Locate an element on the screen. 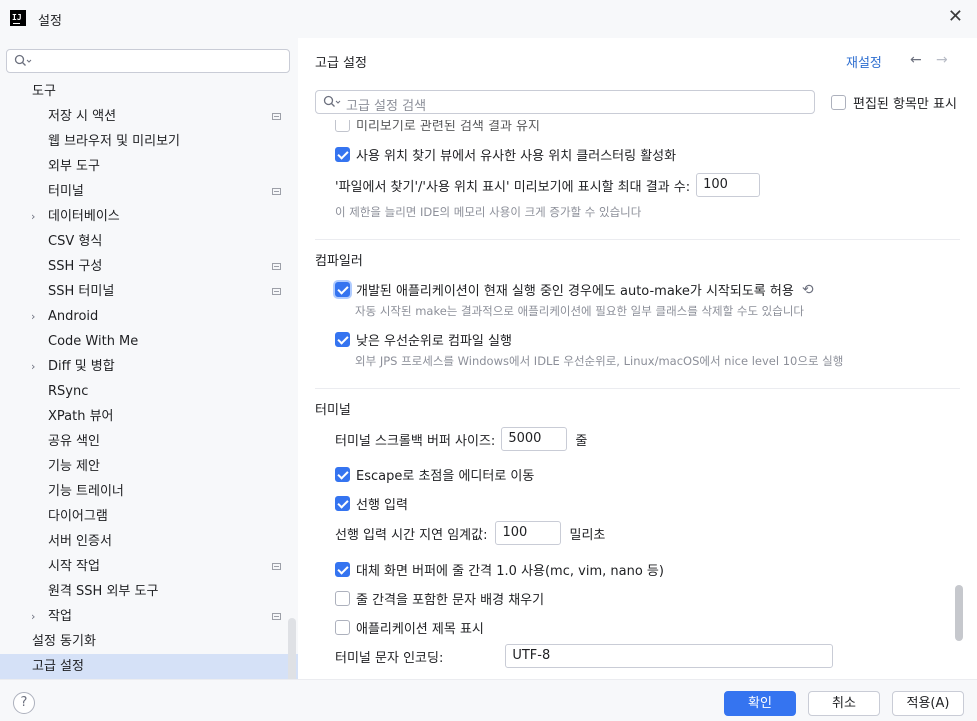 This screenshot has height=721, width=977. encoding-select: UTF-8 is located at coordinates (669, 656).